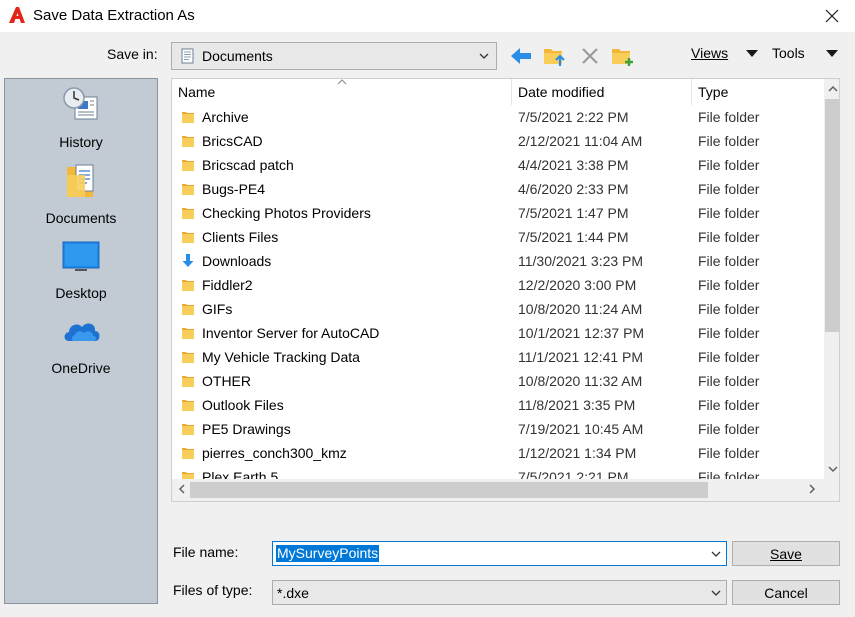 The image size is (855, 617). Describe the element at coordinates (580, 309) in the screenshot. I see `file-date-cell: 10/8/2020 11:24 AM` at that location.